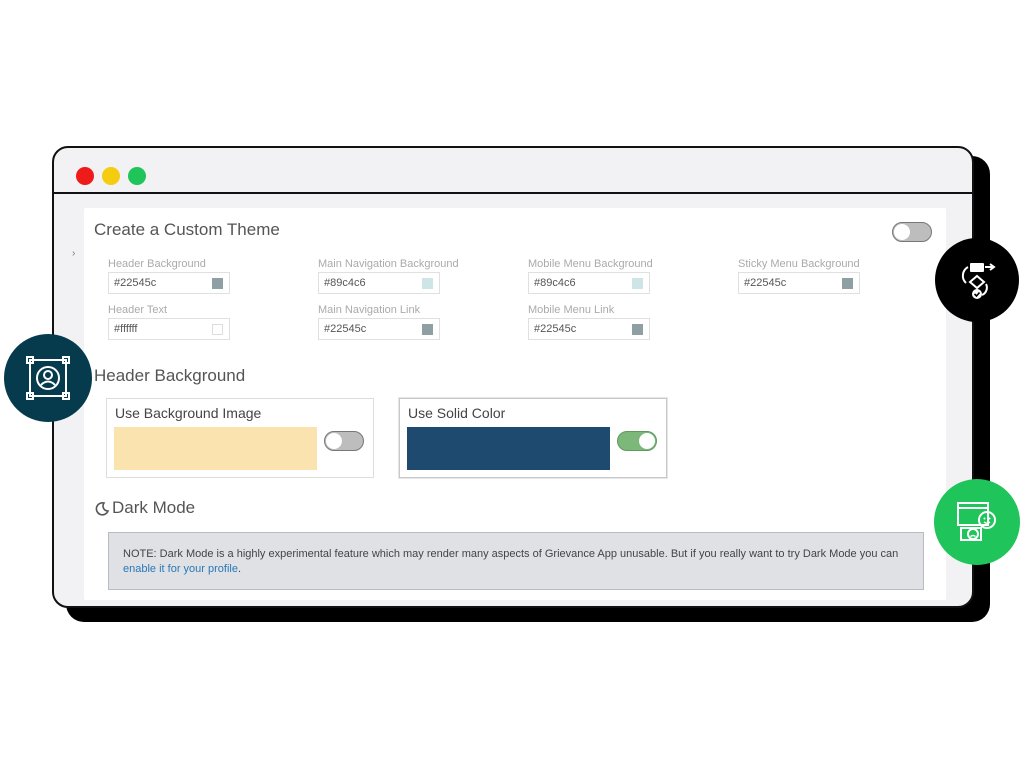  I want to click on profile-frame-badge, so click(48, 378).